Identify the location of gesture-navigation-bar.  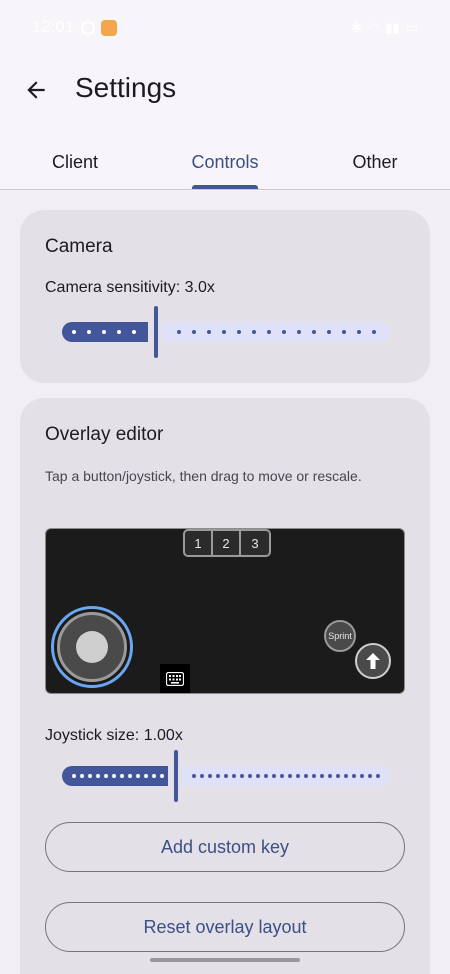
(225, 960).